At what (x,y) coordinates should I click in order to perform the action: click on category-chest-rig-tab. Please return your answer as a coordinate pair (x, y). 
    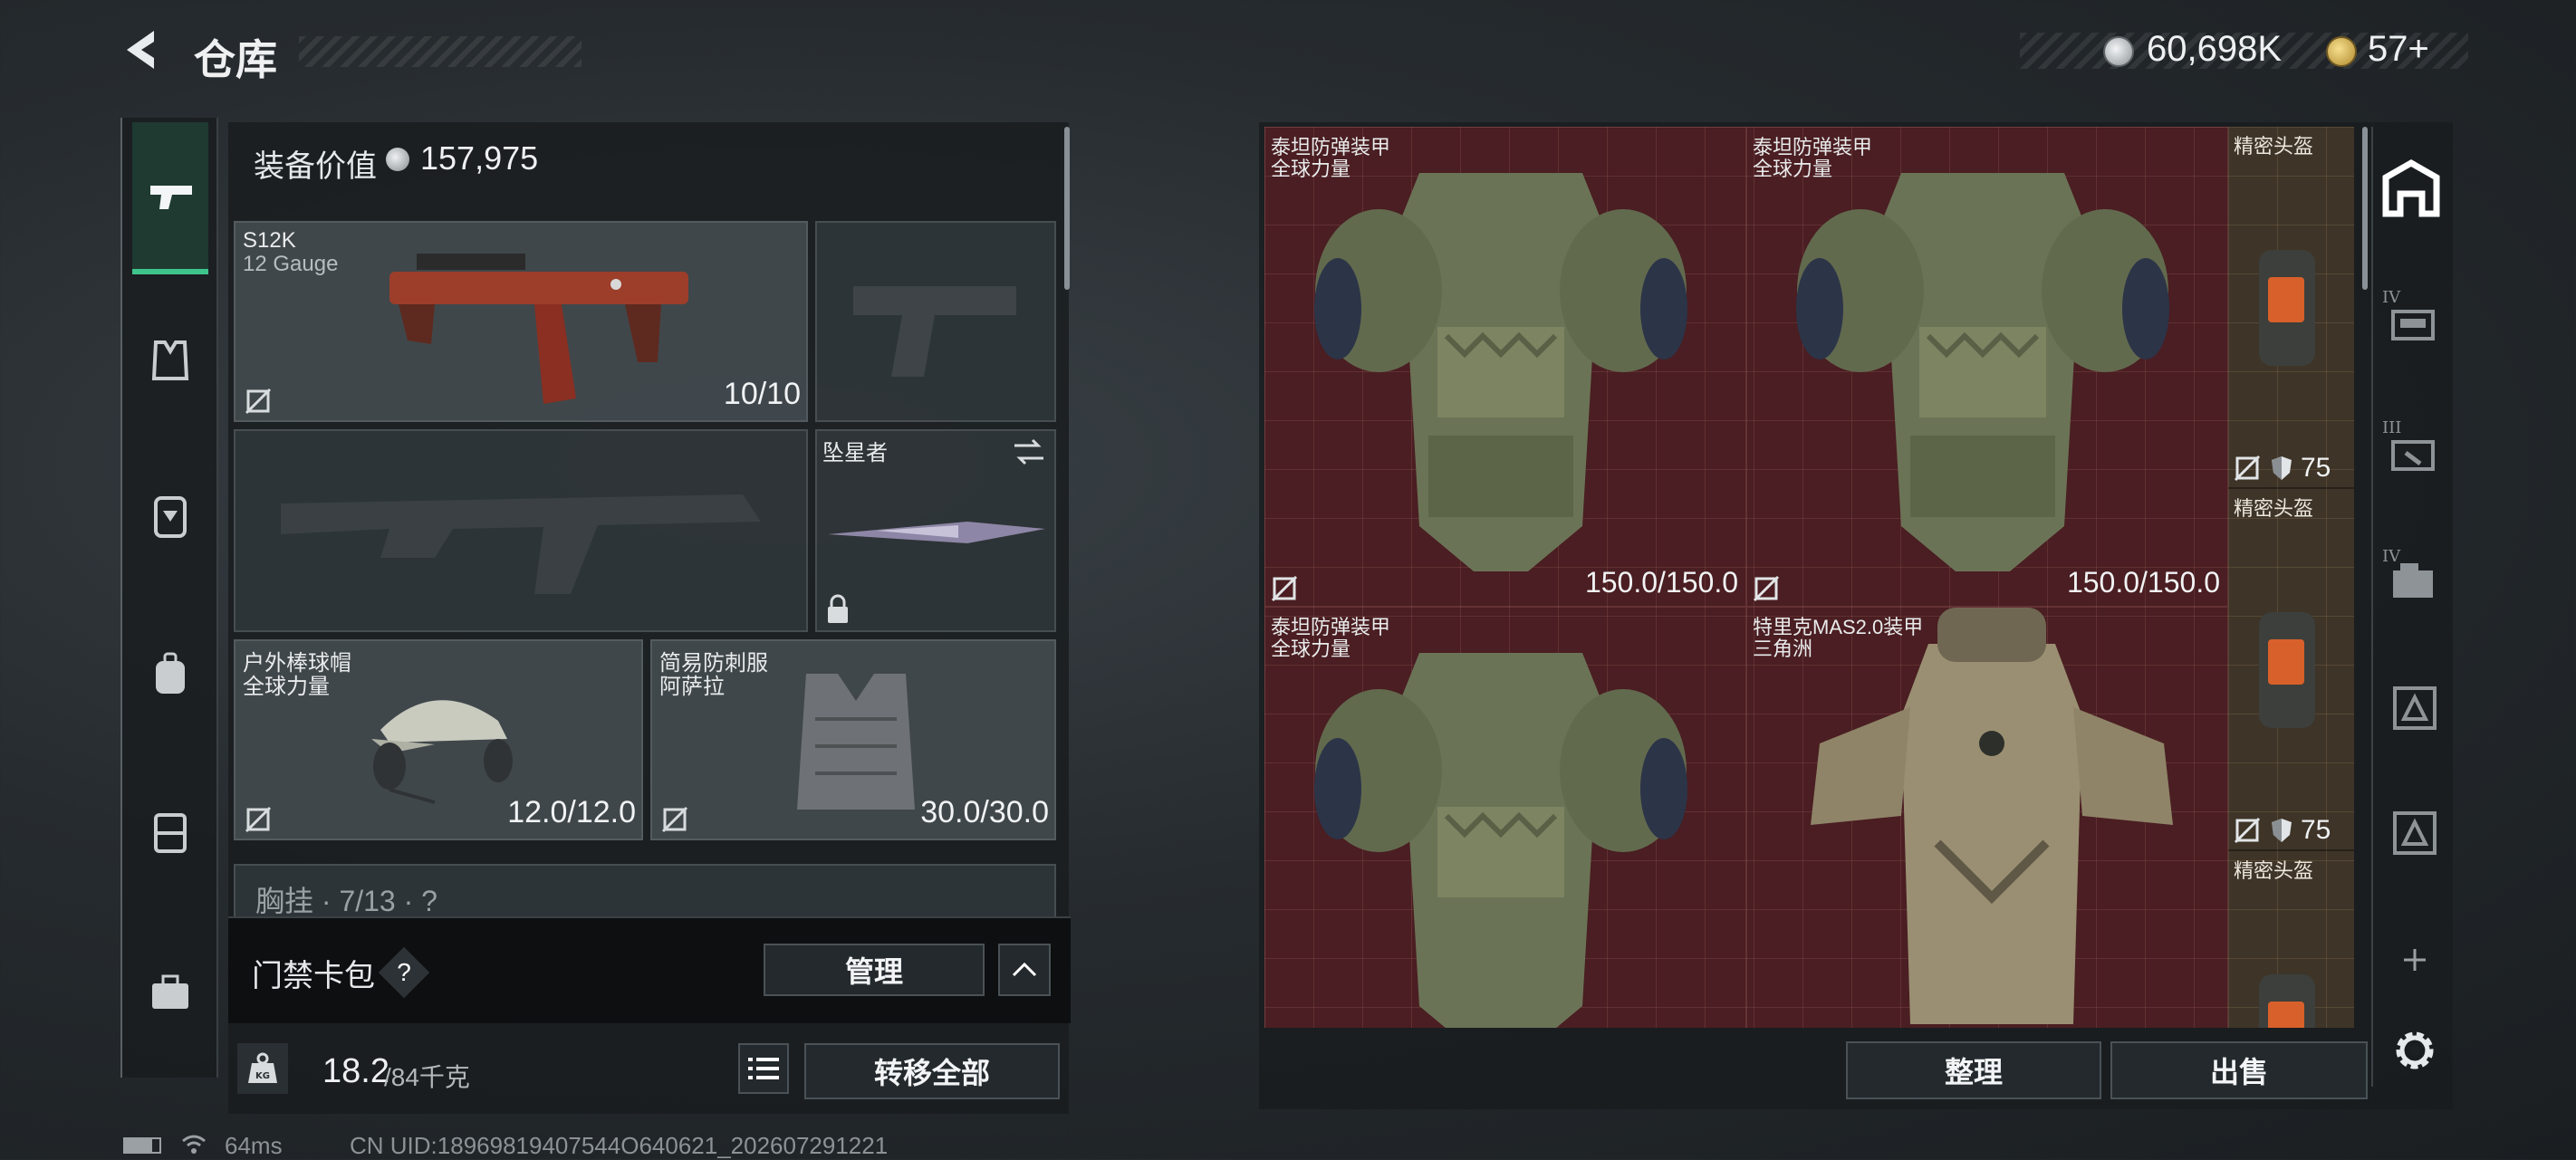
    Looking at the image, I should click on (170, 516).